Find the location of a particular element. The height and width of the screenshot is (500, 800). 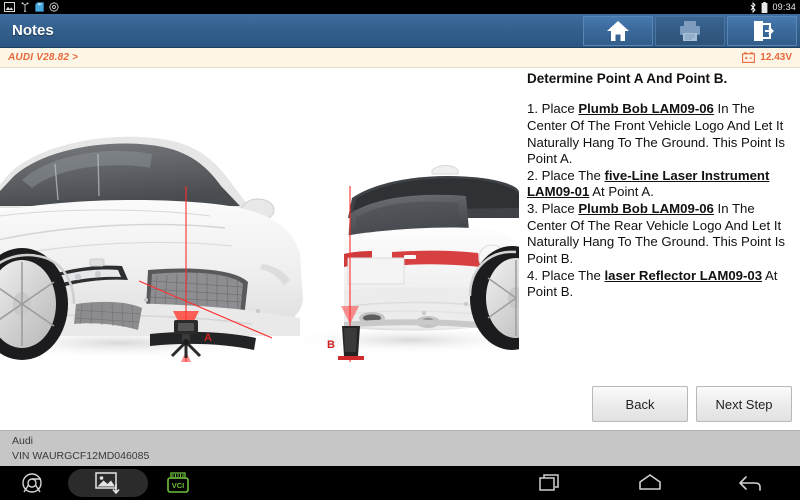

note-text: 4. Place The is located at coordinates (566, 275).